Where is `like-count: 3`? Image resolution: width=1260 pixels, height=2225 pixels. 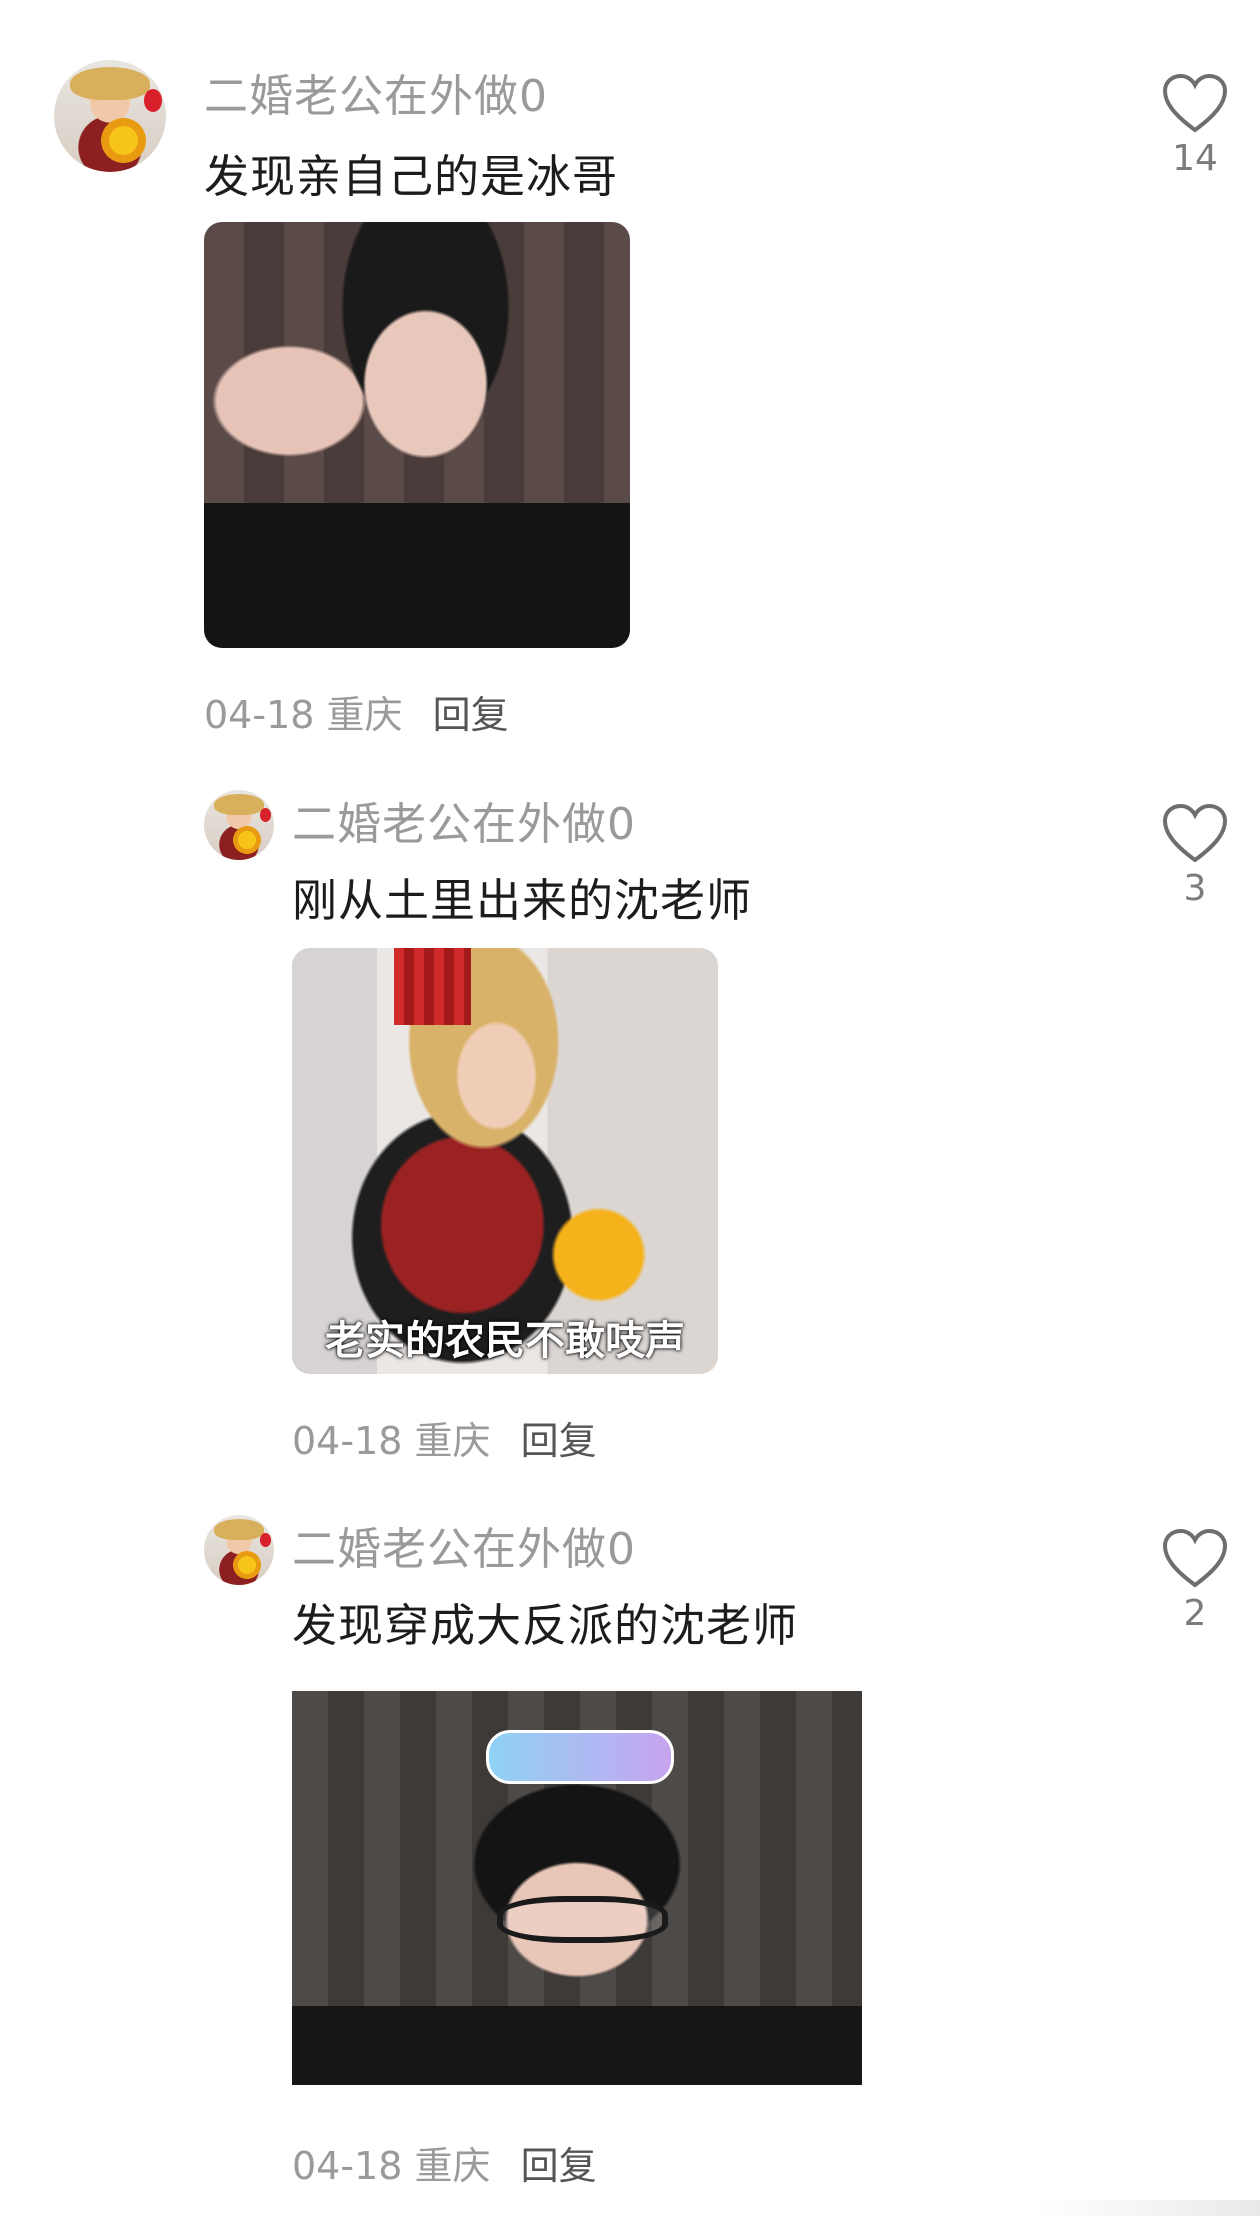 like-count: 3 is located at coordinates (1195, 888).